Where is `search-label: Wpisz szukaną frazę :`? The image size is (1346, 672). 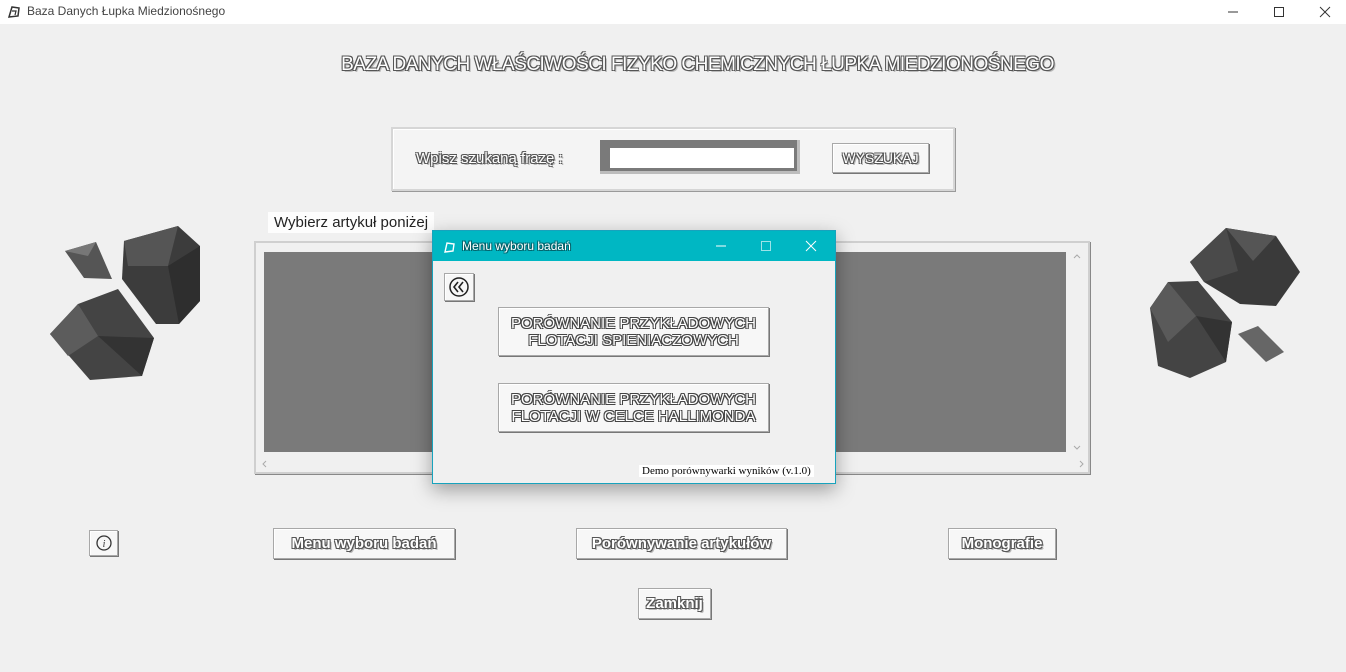
search-label: Wpisz szukaną frazę : is located at coordinates (489, 158).